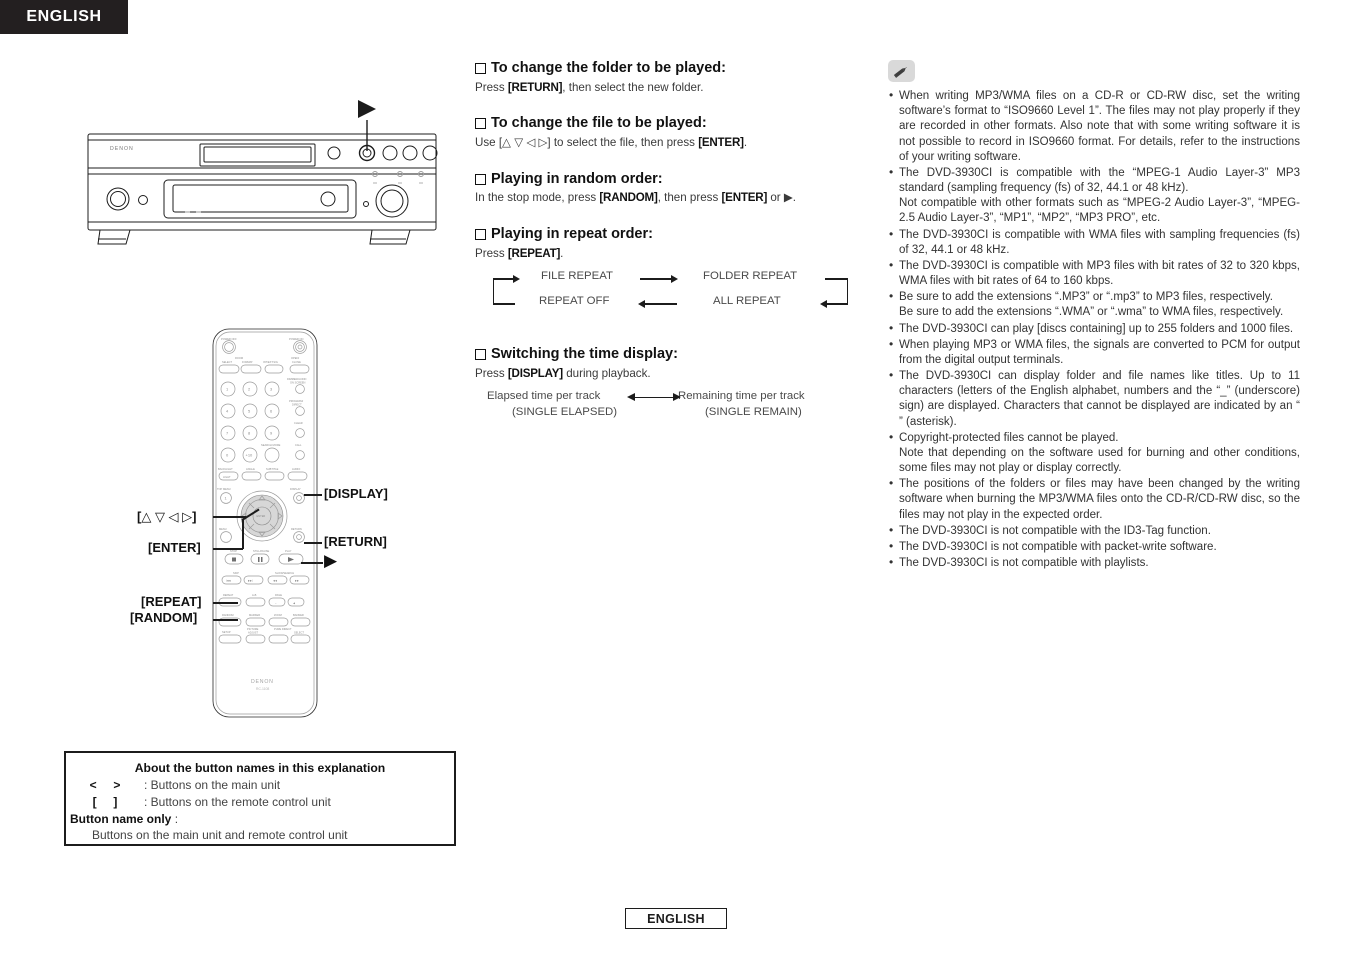 This screenshot has height=954, width=1349. What do you see at coordinates (631, 397) in the screenshot?
I see `time-flow-arrow-left` at bounding box center [631, 397].